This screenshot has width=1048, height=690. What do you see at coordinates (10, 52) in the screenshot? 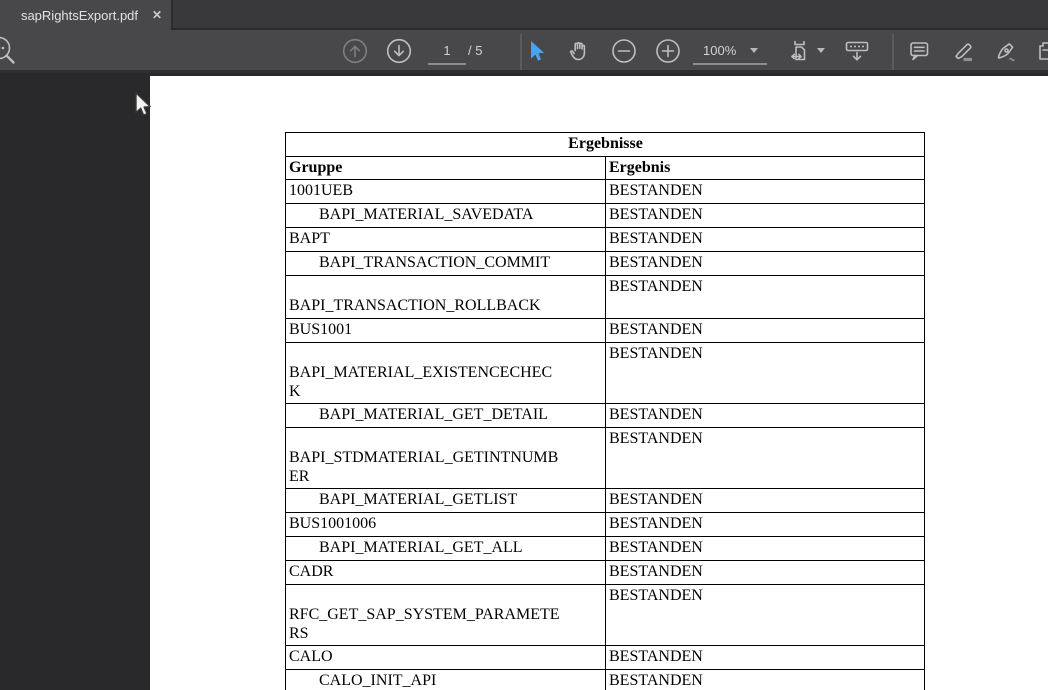
I see `search-icon` at bounding box center [10, 52].